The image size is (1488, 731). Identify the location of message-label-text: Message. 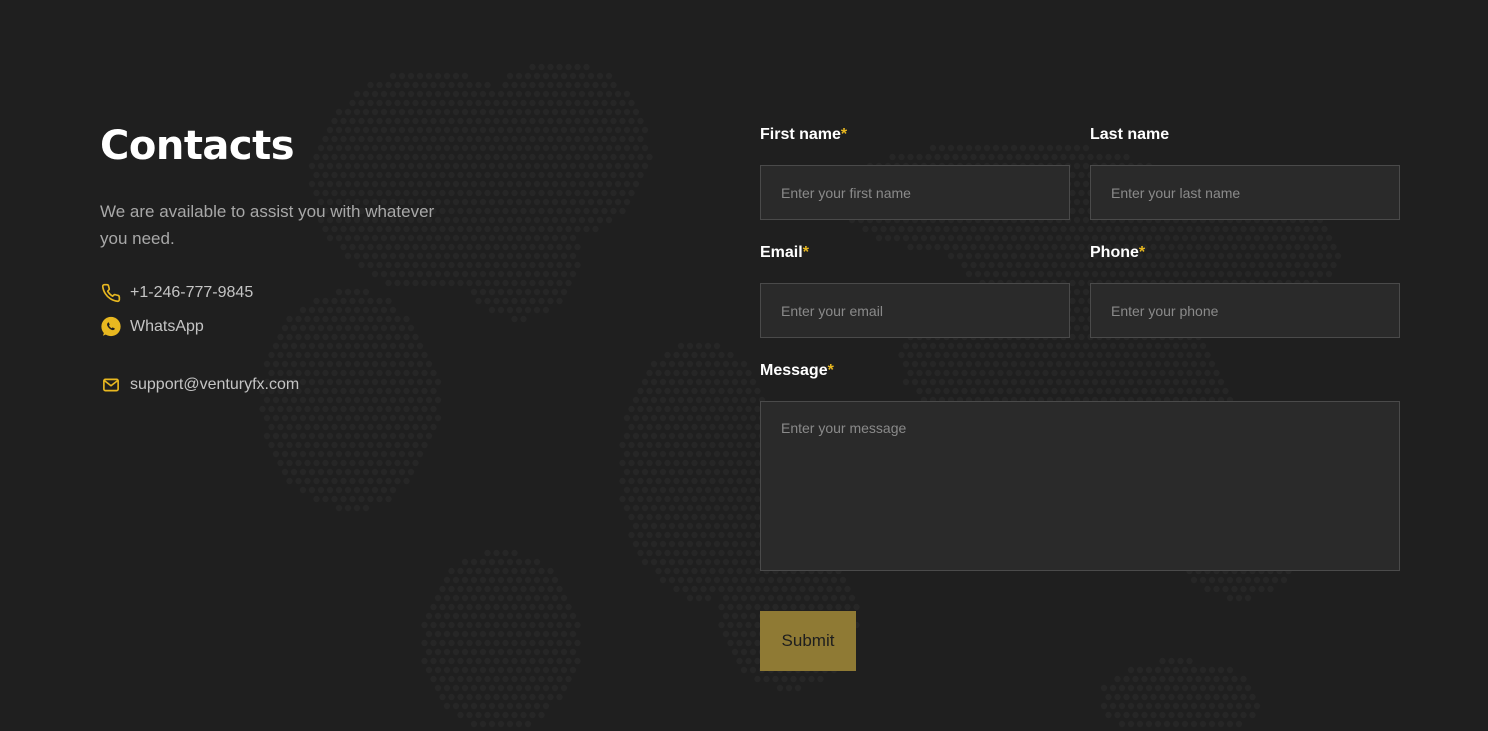
(794, 370).